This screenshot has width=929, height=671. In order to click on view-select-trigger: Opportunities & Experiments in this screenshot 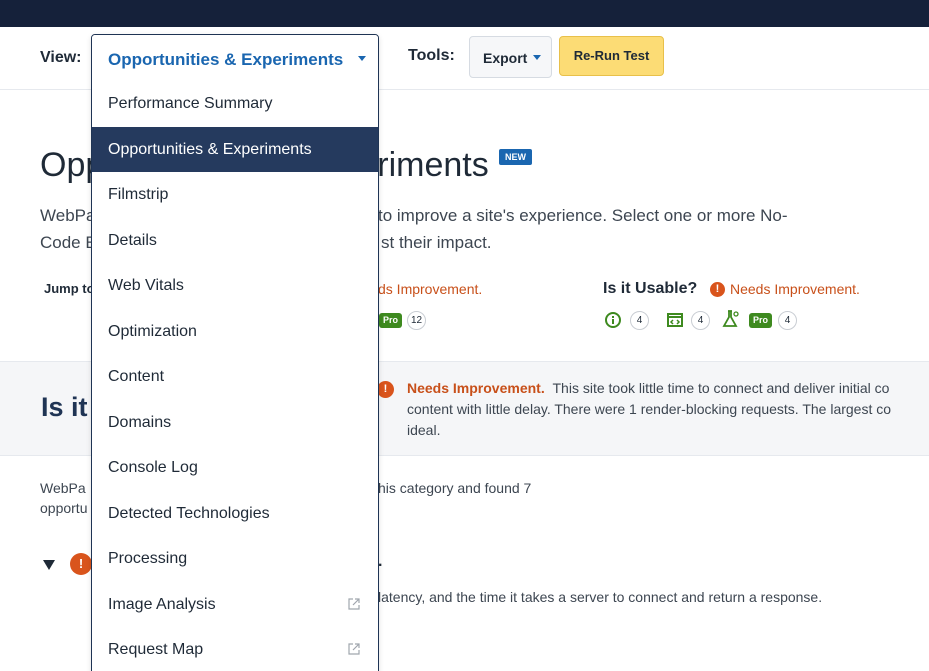, I will do `click(235, 58)`.